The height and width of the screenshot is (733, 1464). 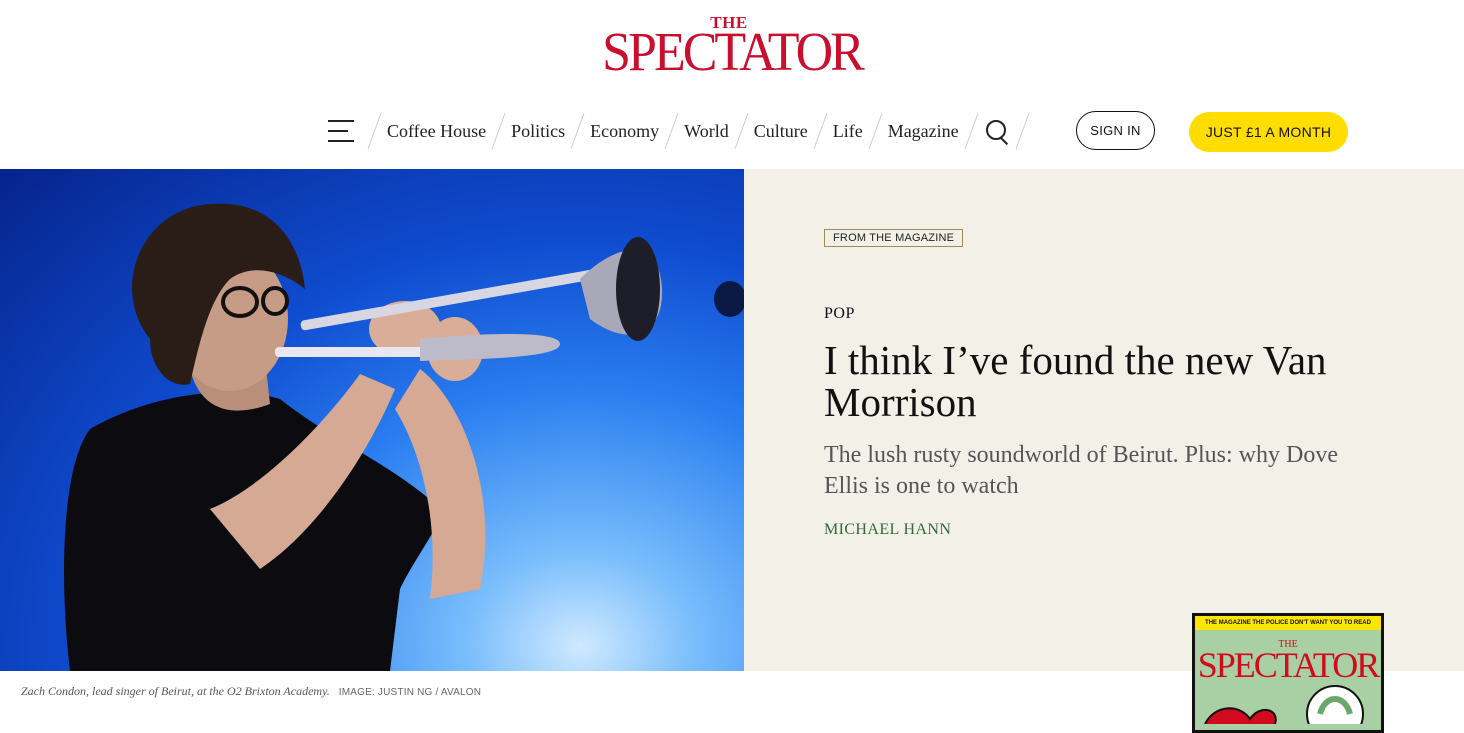 I want to click on cover-wordmark: THE SPECTATOR, so click(x=1288, y=662).